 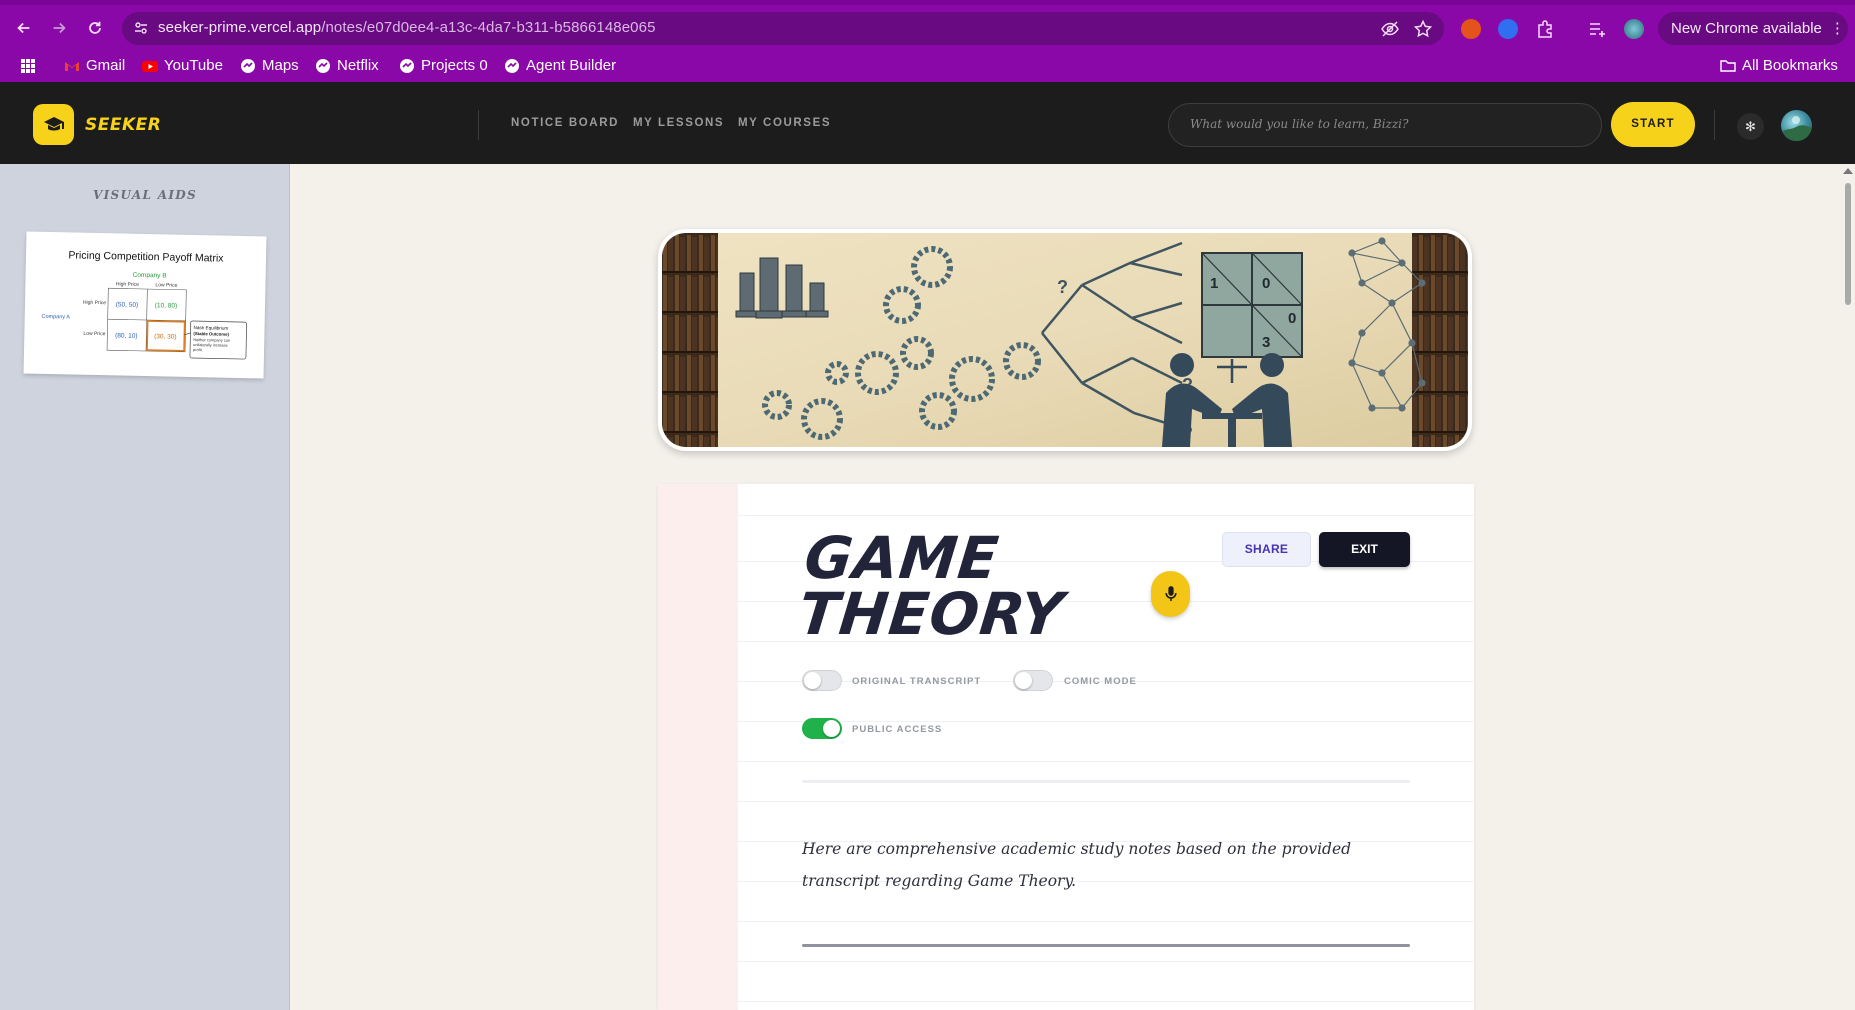 I want to click on nav-my-lessons: MY LESSONS, so click(x=678, y=123).